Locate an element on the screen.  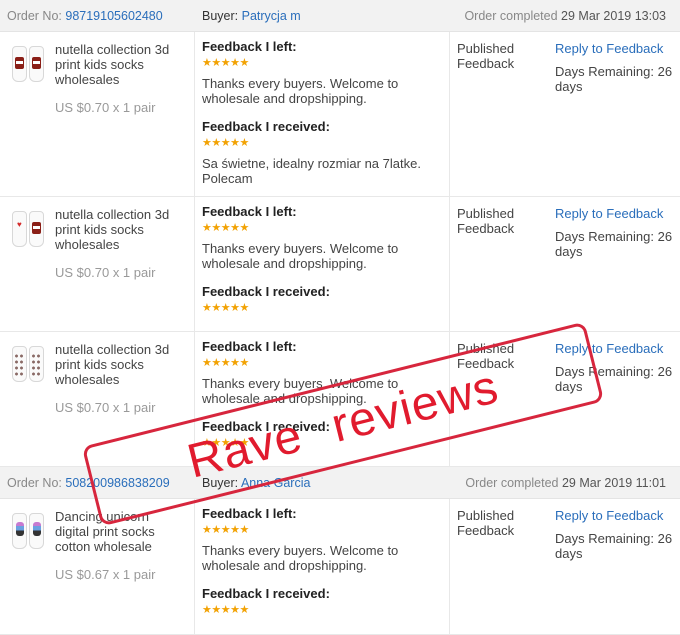
order-number-link: 98719105602480 is located at coordinates (113, 16).